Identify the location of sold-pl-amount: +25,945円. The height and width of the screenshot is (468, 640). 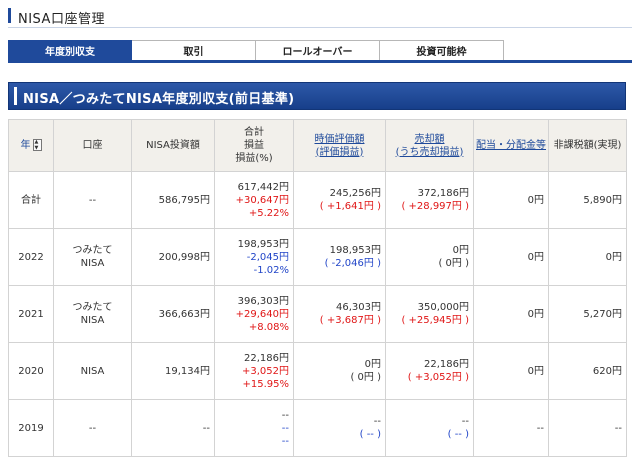
(435, 320).